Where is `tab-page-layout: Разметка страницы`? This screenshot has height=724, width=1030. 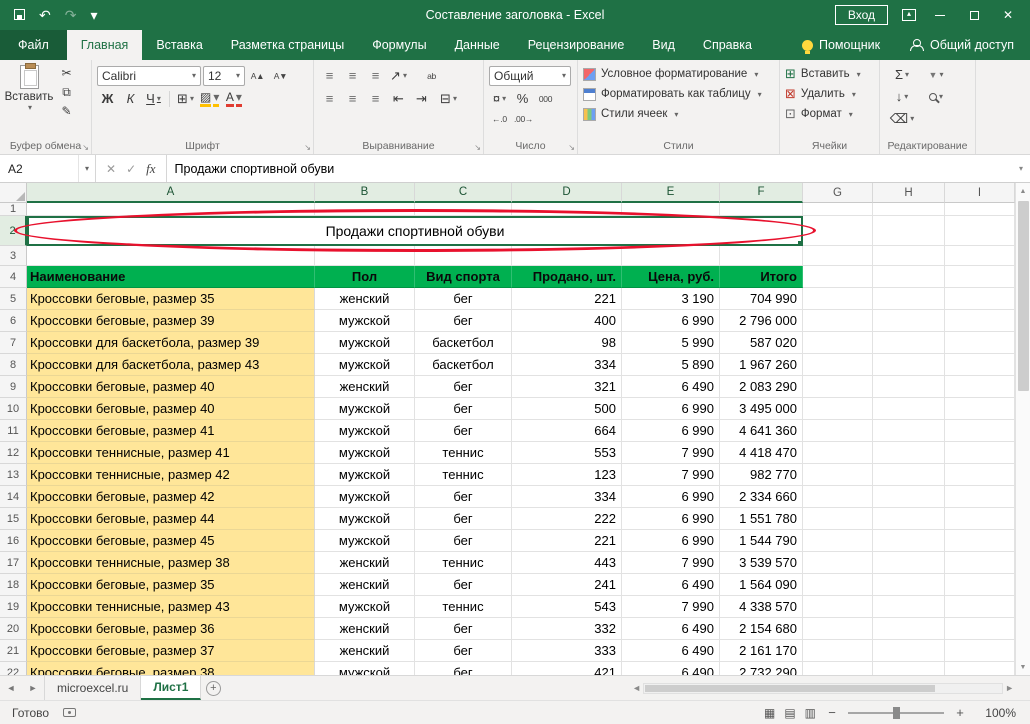 tab-page-layout: Разметка страницы is located at coordinates (287, 45).